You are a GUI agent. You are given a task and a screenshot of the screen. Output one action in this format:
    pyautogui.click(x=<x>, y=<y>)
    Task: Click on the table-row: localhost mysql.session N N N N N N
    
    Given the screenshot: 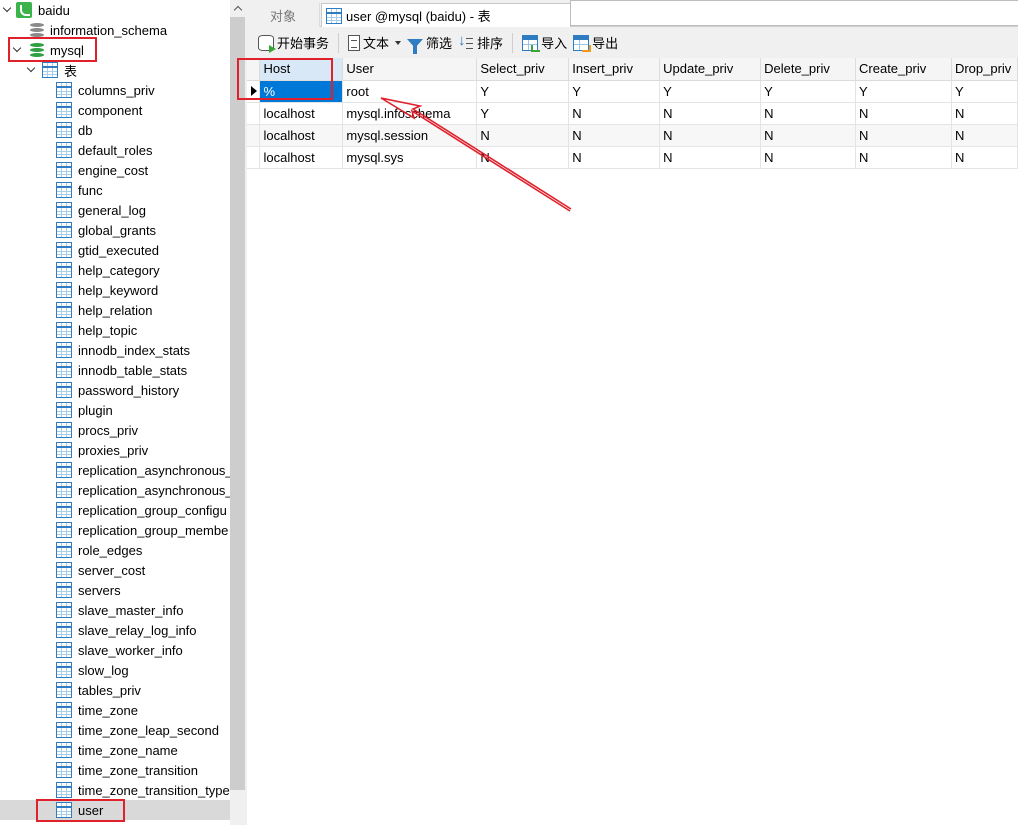 What is the action you would take?
    pyautogui.click(x=632, y=135)
    